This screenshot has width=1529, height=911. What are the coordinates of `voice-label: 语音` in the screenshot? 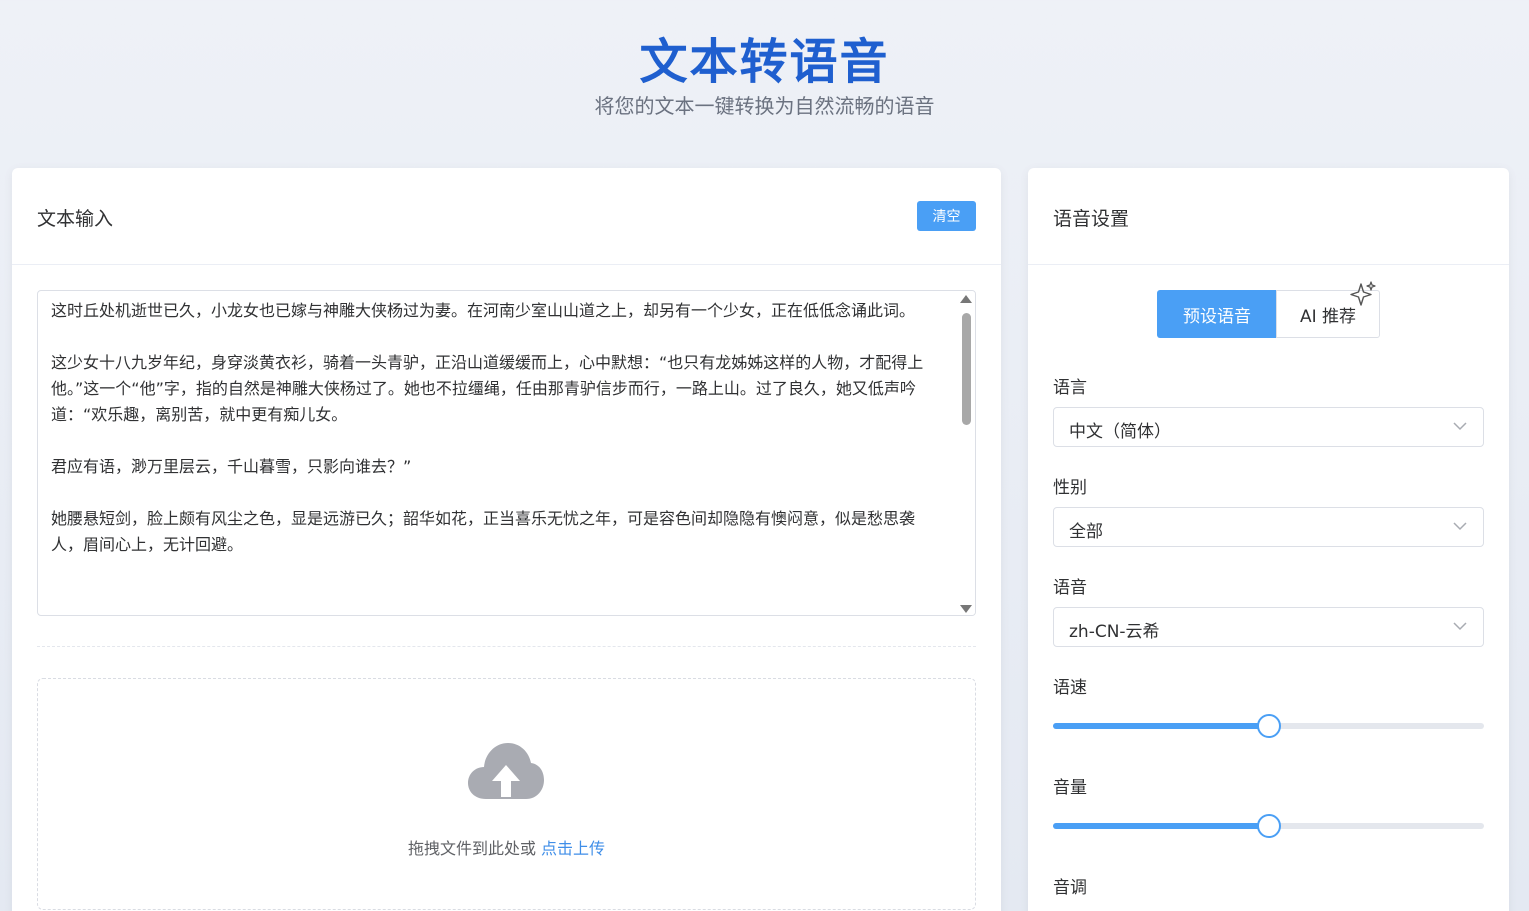 It's located at (1070, 588).